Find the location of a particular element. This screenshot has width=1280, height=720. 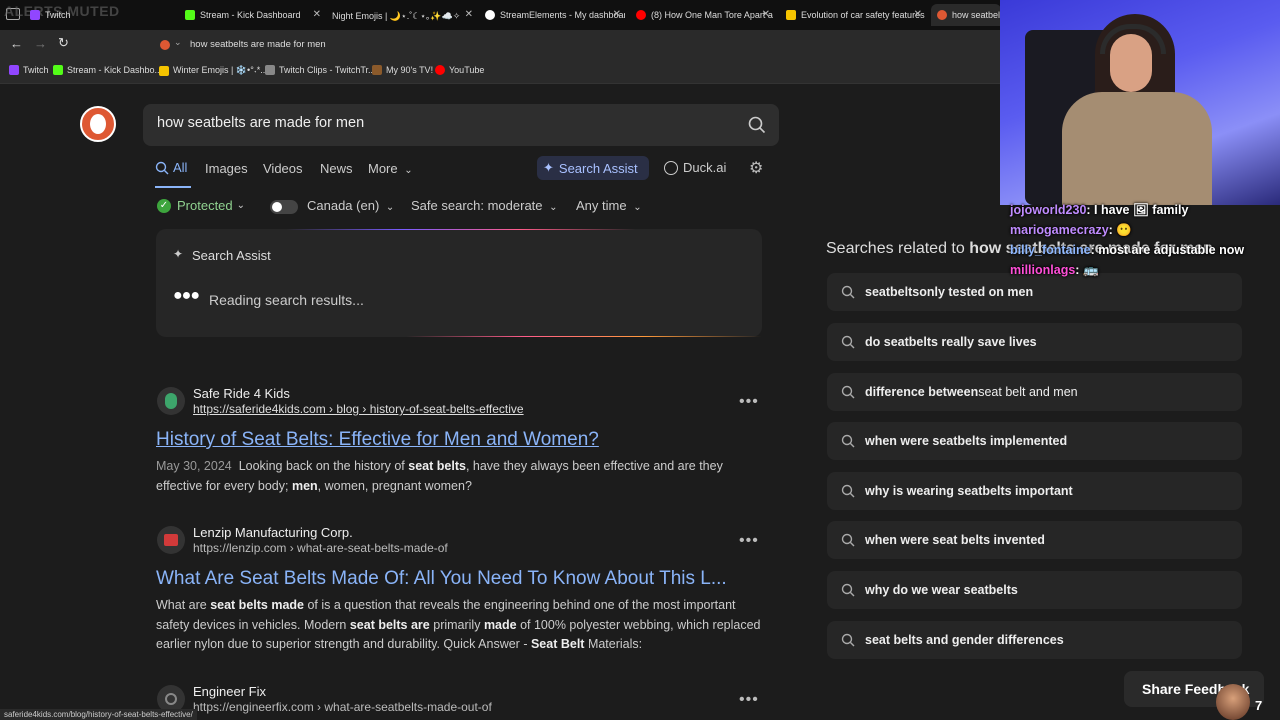

tab-more: More ⌄ is located at coordinates (390, 168).